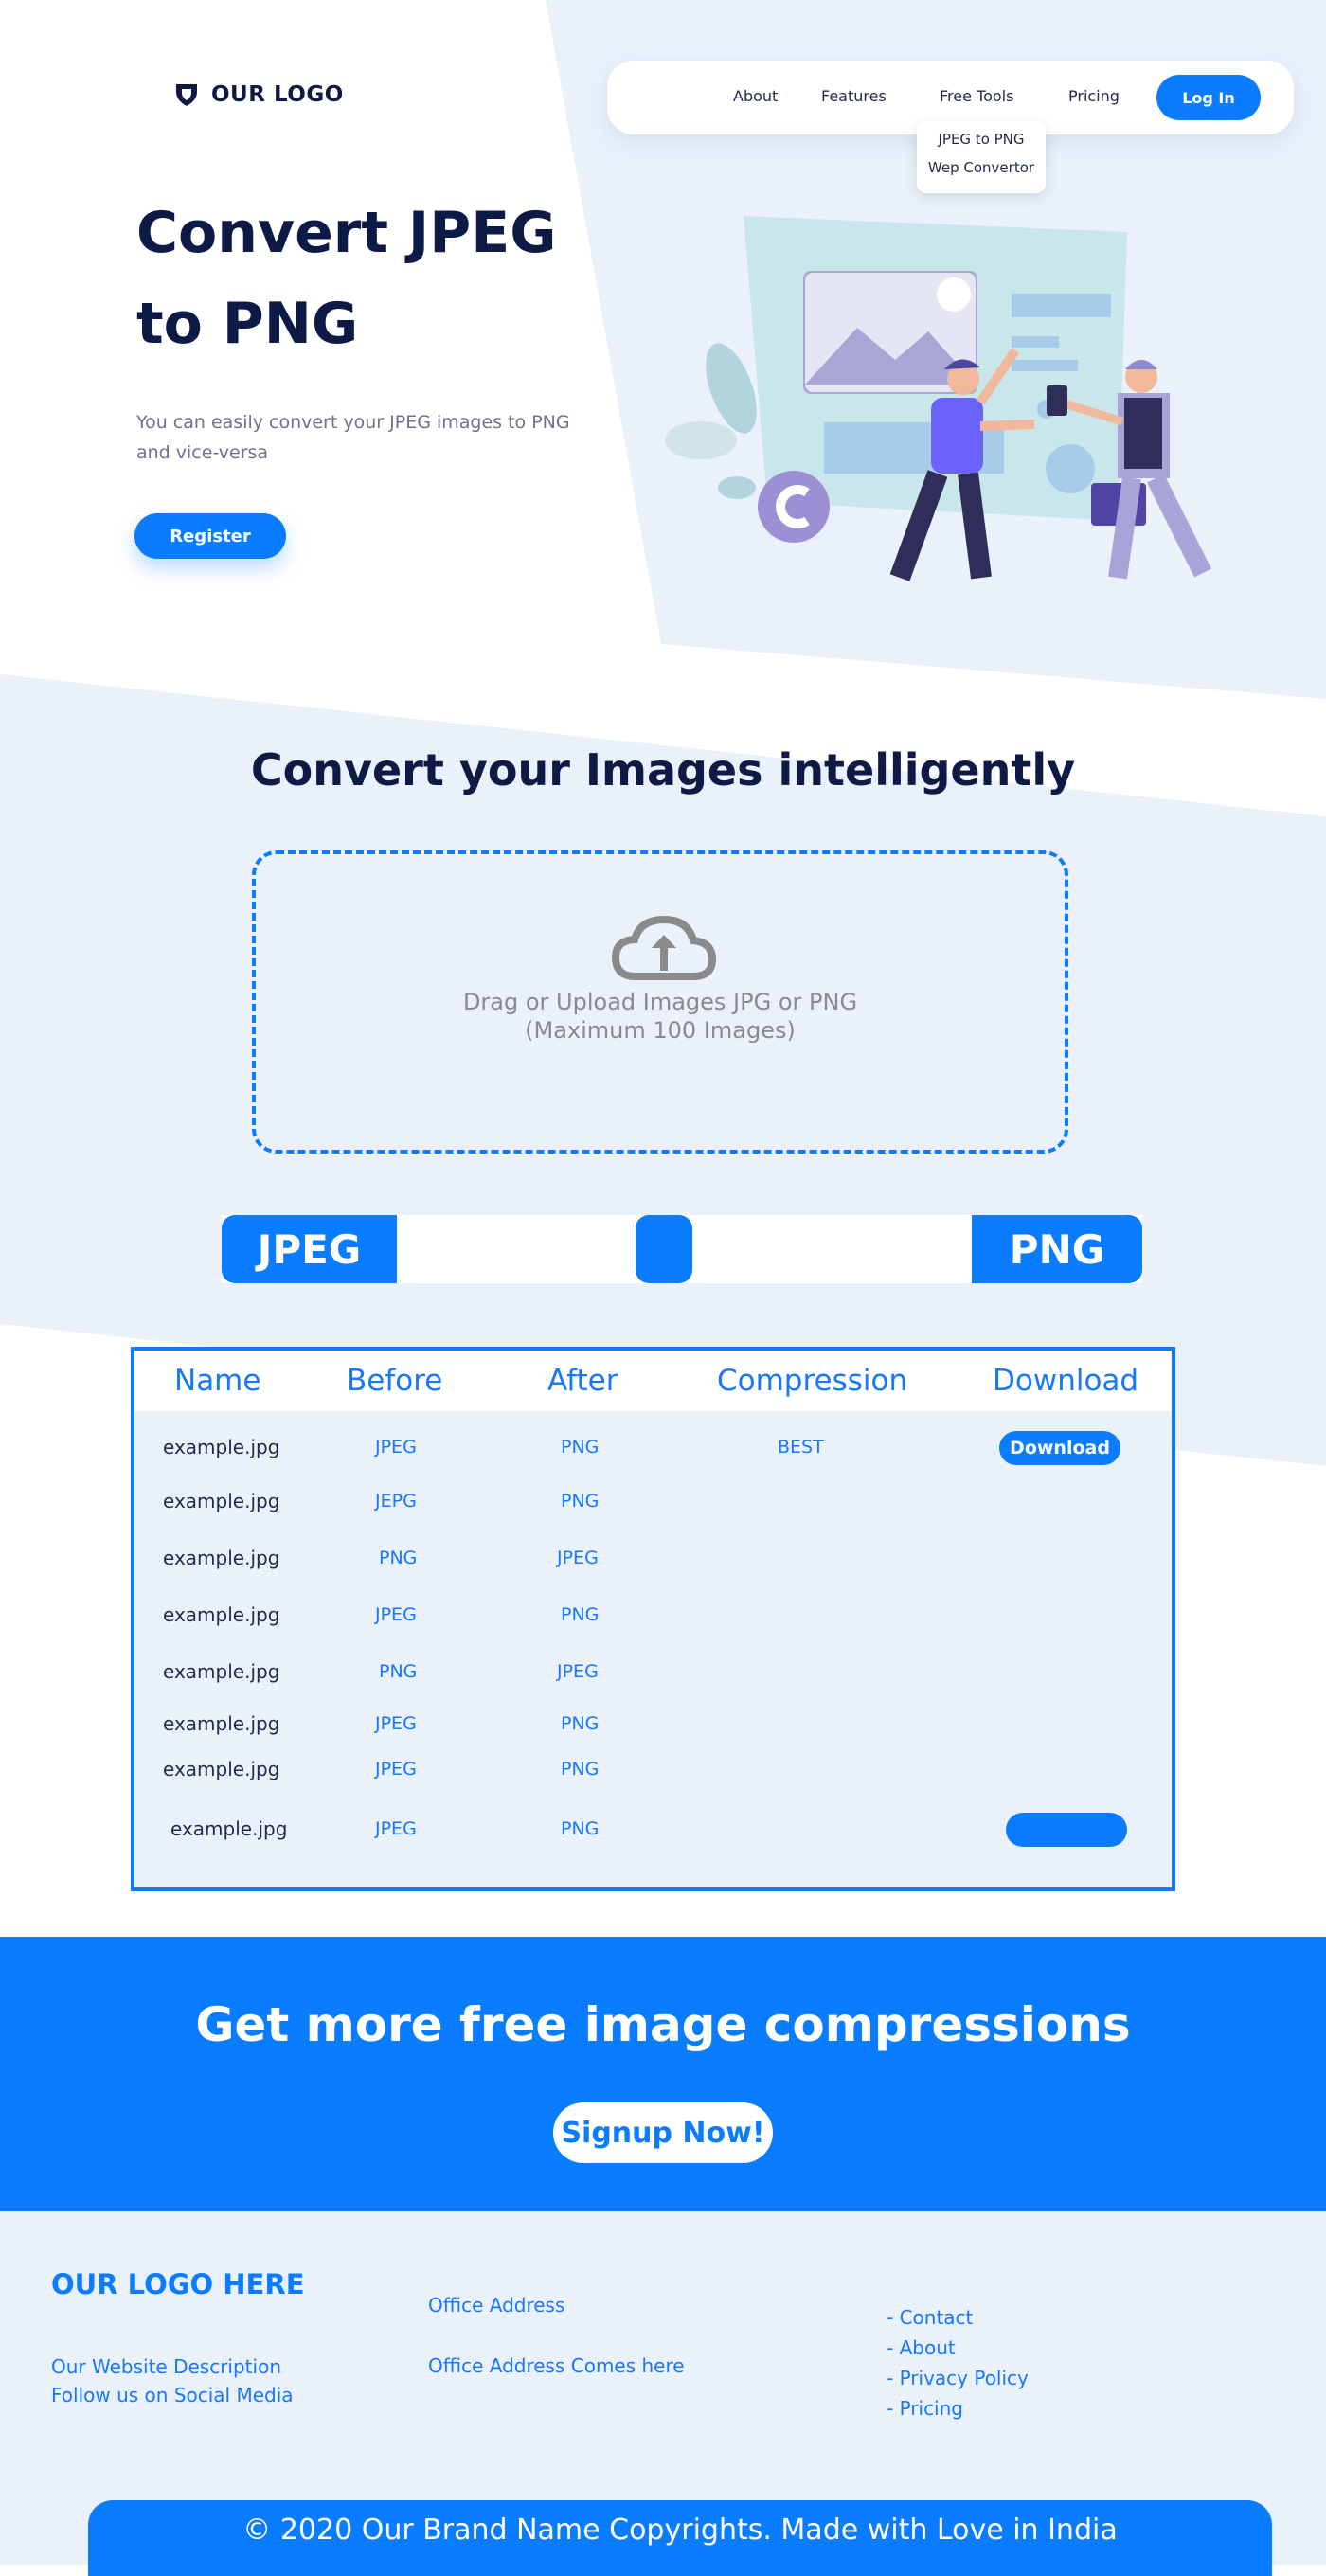 The height and width of the screenshot is (2576, 1326). What do you see at coordinates (663, 770) in the screenshot?
I see `converter-title: Convert your Images intelligently` at bounding box center [663, 770].